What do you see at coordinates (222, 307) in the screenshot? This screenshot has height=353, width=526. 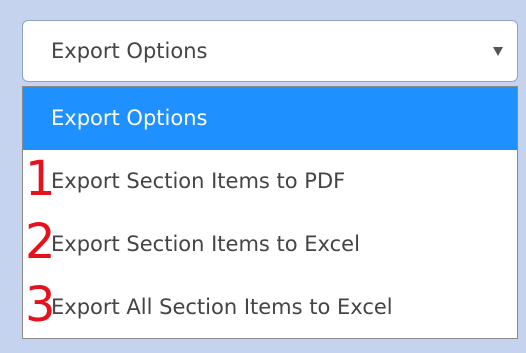 I see `option-label: Export All Section Items to Excel` at bounding box center [222, 307].